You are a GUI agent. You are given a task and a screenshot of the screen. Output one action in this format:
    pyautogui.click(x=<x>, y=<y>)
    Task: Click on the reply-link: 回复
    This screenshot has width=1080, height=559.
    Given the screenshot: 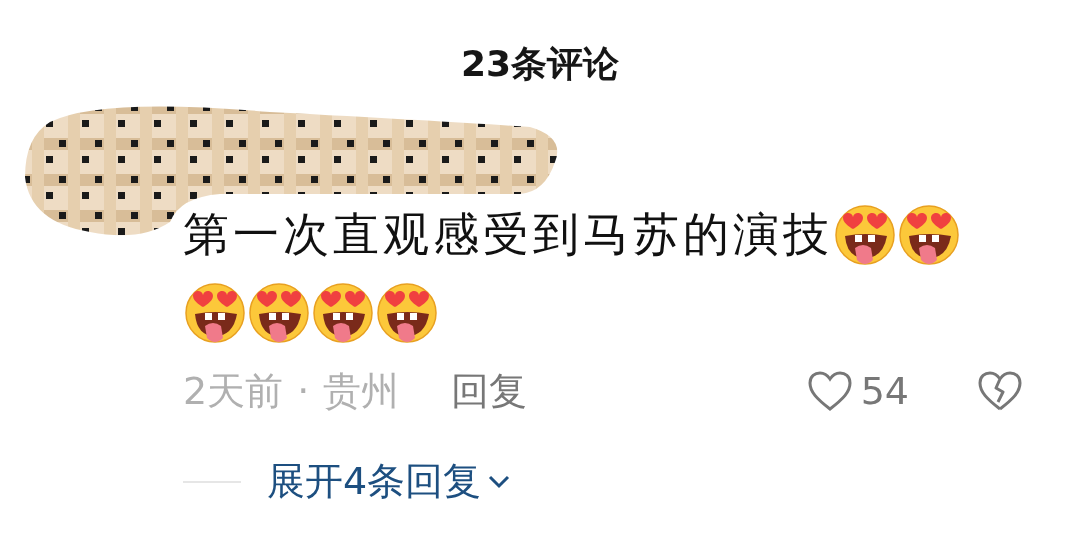 What is the action you would take?
    pyautogui.click(x=489, y=391)
    